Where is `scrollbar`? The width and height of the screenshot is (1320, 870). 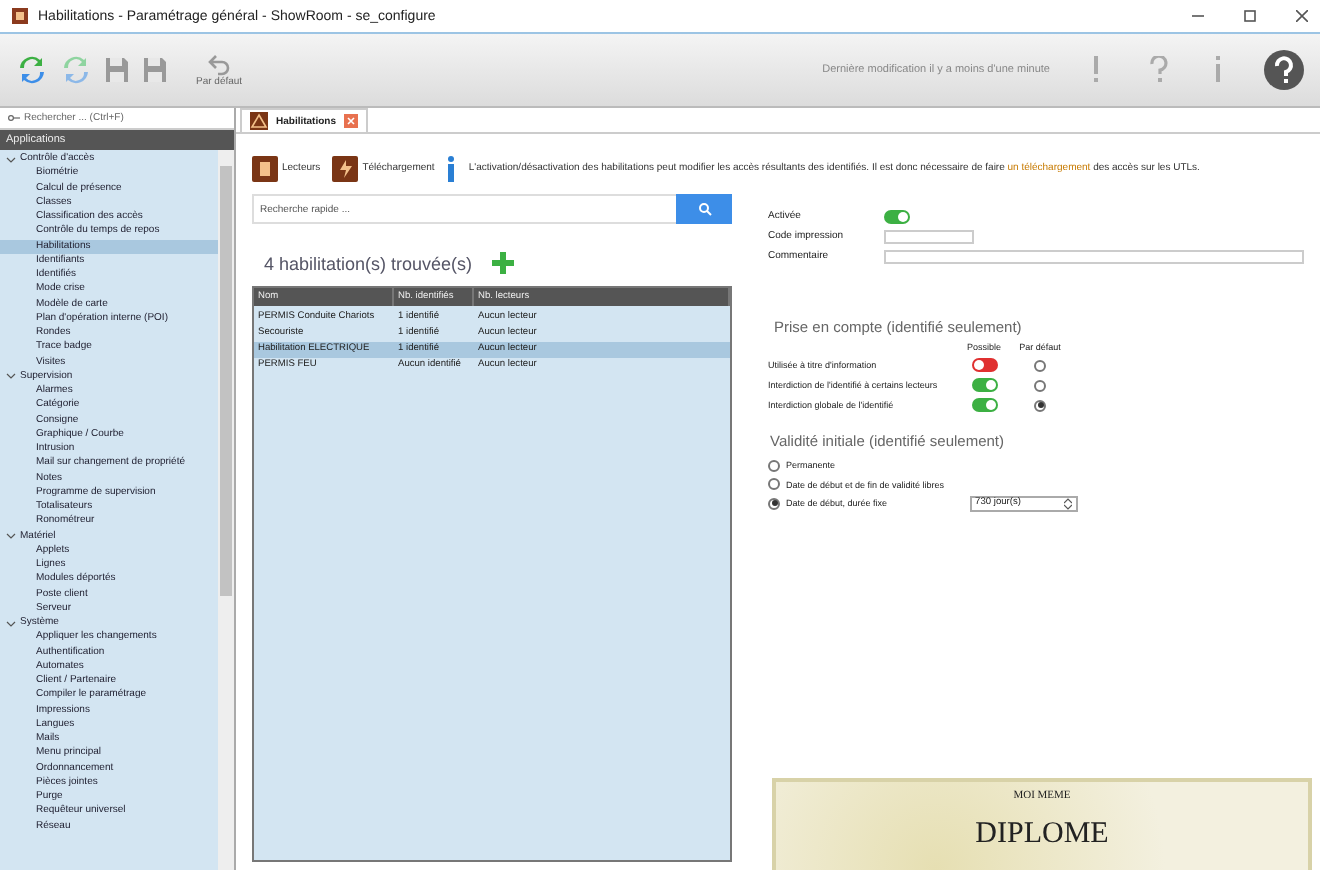
scrollbar is located at coordinates (226, 510).